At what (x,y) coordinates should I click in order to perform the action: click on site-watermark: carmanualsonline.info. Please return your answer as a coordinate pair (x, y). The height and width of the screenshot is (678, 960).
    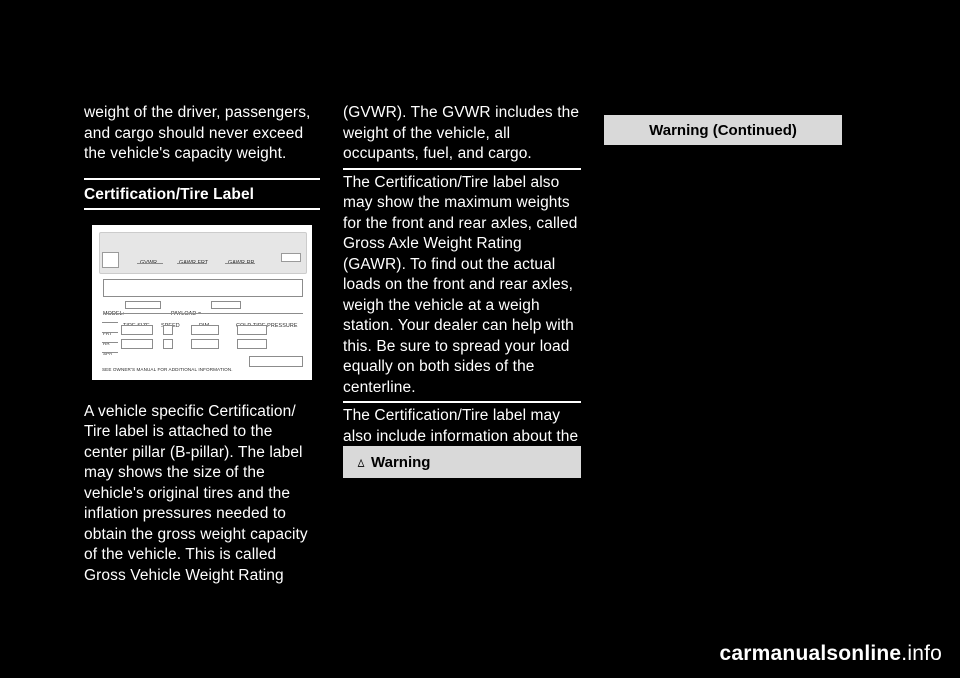
    Looking at the image, I should click on (831, 654).